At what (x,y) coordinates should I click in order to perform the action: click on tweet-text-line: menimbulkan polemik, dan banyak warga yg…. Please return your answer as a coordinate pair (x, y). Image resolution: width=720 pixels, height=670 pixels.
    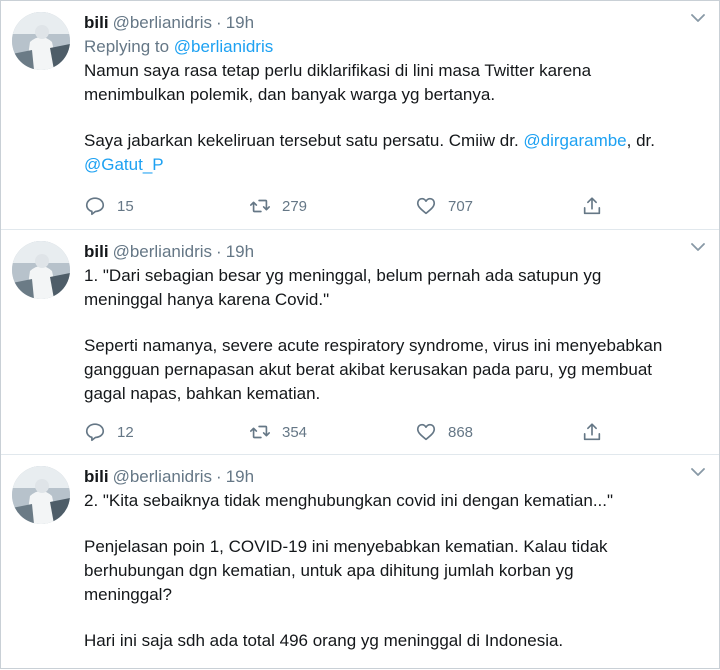
    Looking at the image, I should click on (290, 94).